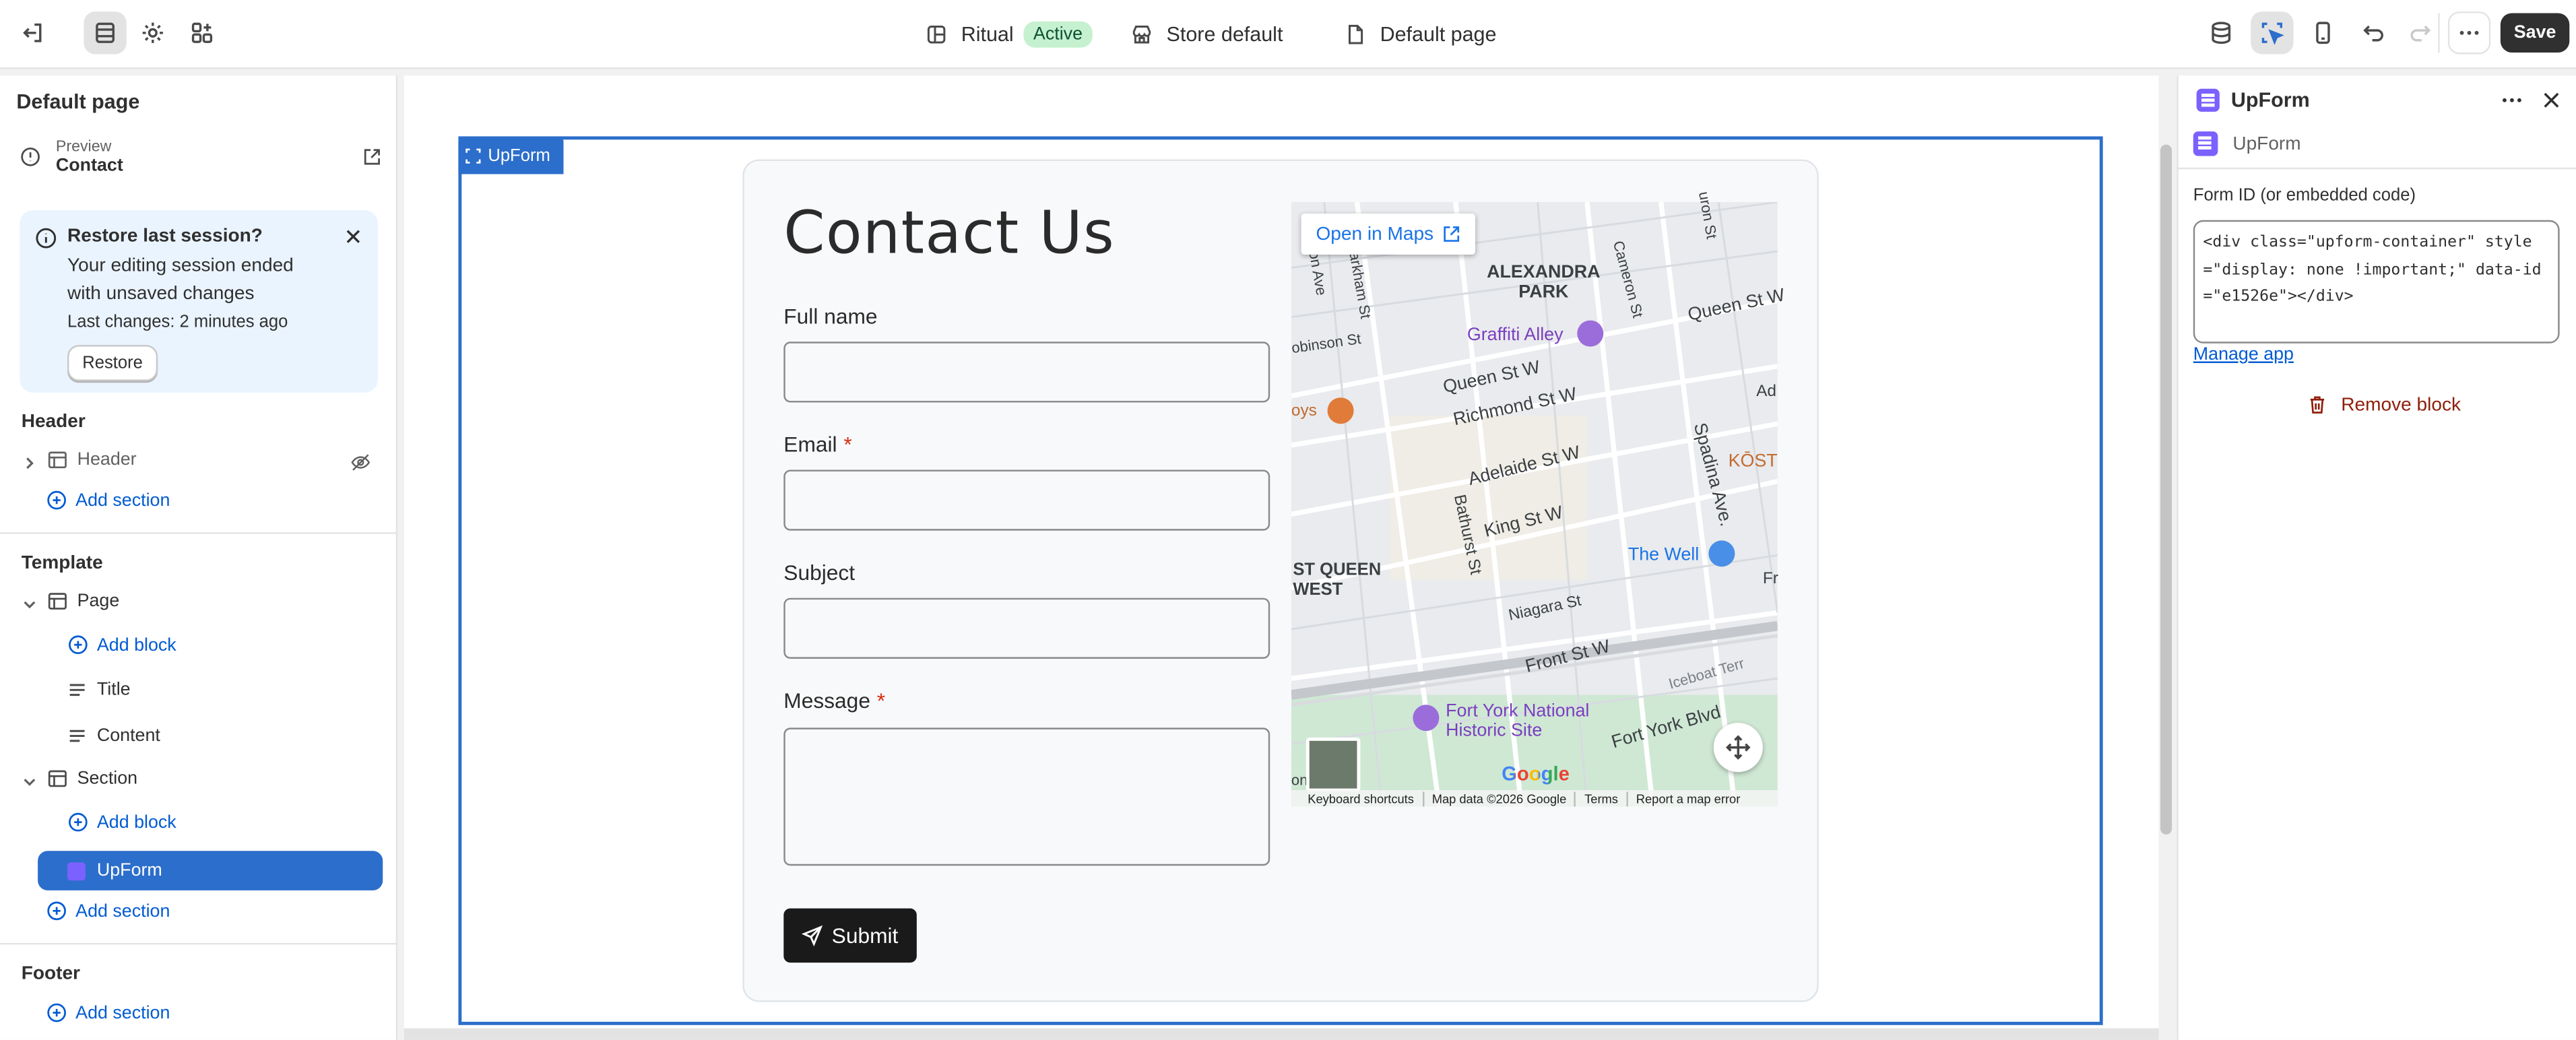 The height and width of the screenshot is (1040, 2576). I want to click on sidebar-item-upform: UpForm, so click(211, 870).